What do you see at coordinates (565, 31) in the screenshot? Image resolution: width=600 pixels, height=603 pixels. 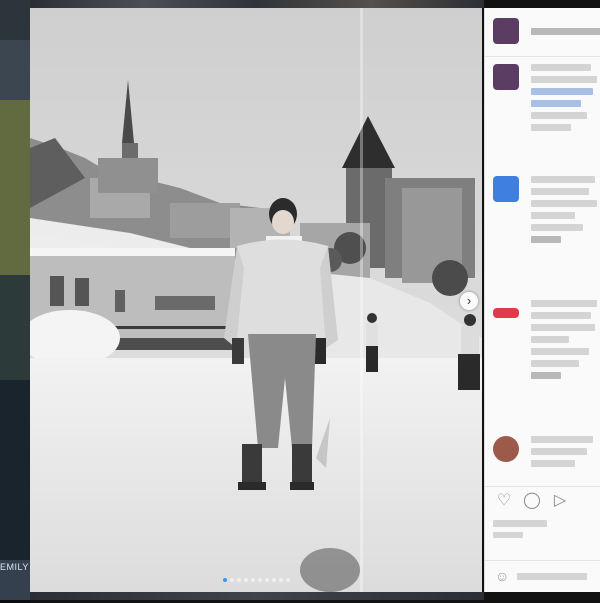 I see `author-username` at bounding box center [565, 31].